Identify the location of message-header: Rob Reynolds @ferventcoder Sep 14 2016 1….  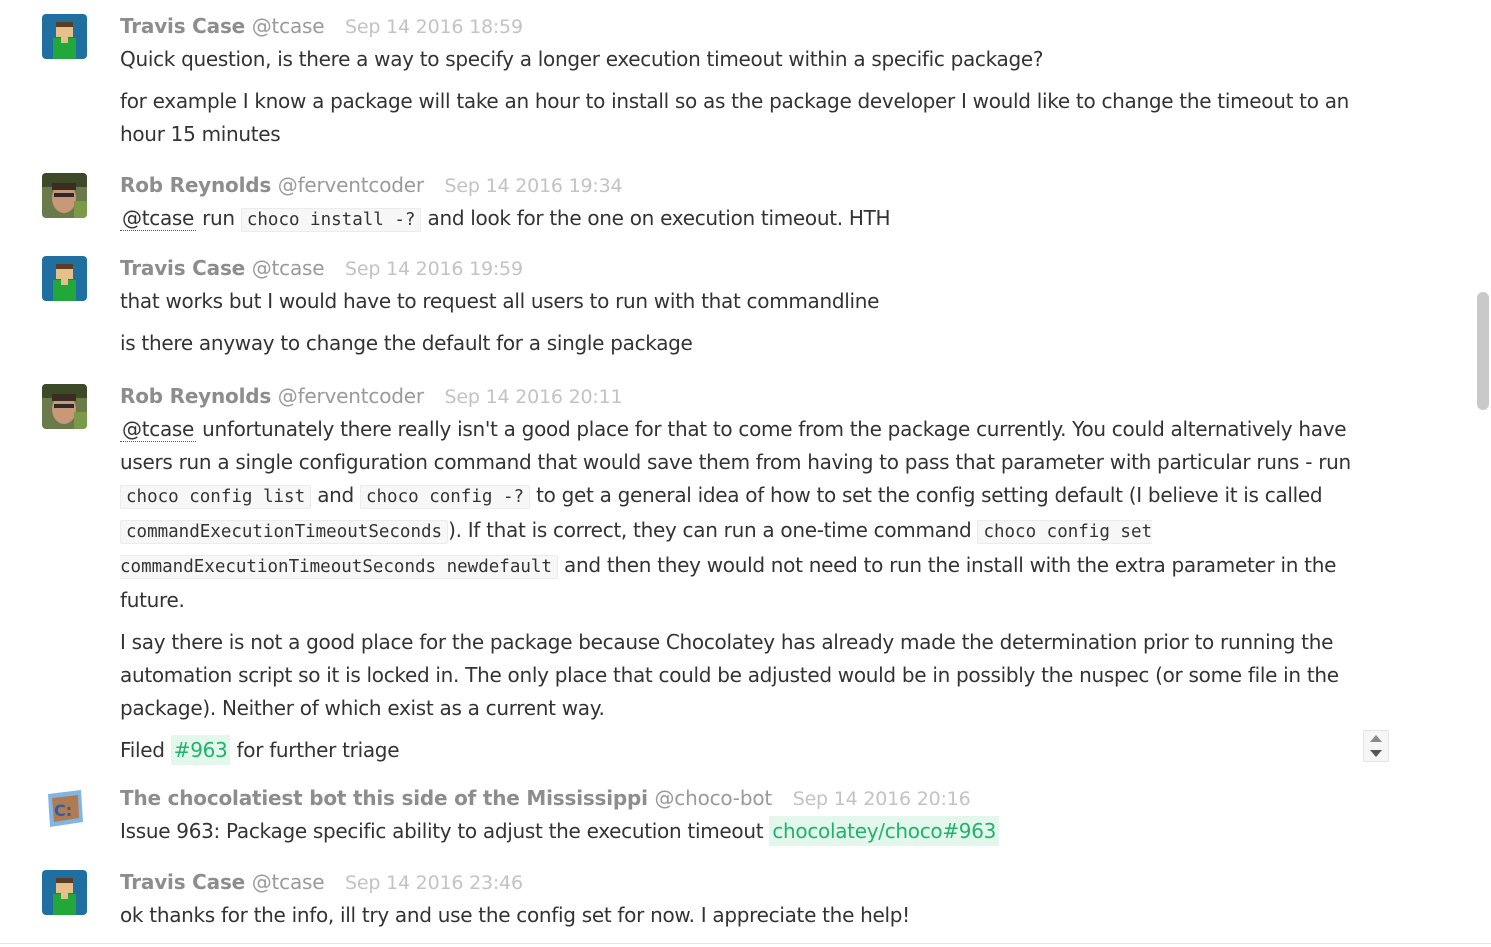
(371, 185).